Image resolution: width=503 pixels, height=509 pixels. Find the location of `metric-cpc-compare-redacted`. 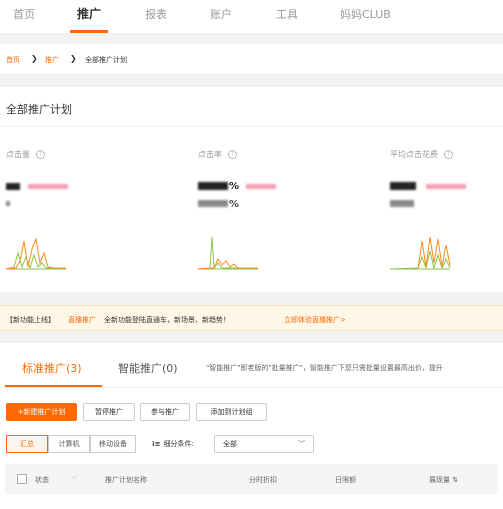

metric-cpc-compare-redacted is located at coordinates (446, 186).